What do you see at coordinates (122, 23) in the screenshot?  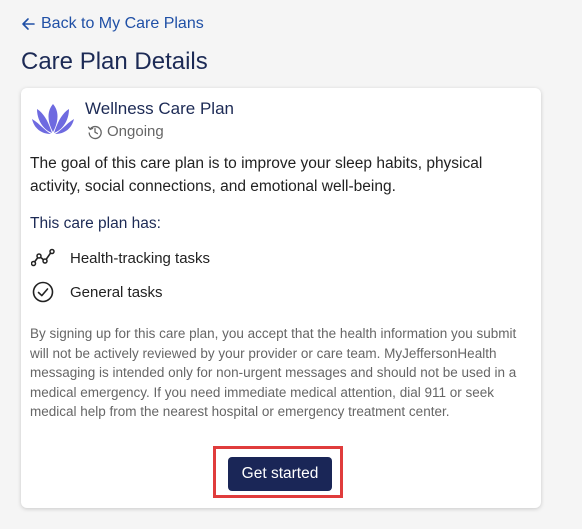 I see `back-link-label: Back to My Care Plans` at bounding box center [122, 23].